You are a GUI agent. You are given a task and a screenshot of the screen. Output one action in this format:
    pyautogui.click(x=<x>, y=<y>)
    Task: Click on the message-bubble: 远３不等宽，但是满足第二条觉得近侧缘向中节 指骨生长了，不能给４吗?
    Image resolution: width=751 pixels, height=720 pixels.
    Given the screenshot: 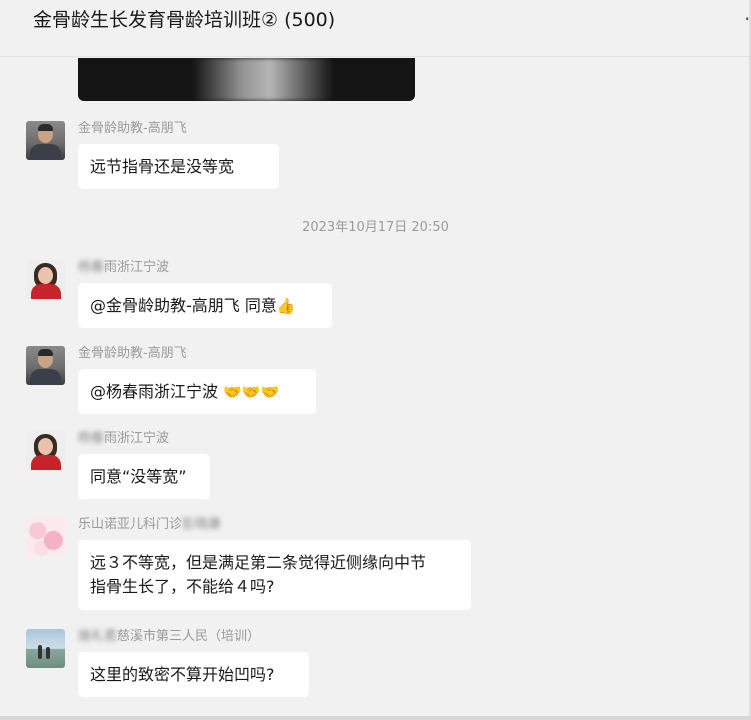 What is the action you would take?
    pyautogui.click(x=274, y=575)
    